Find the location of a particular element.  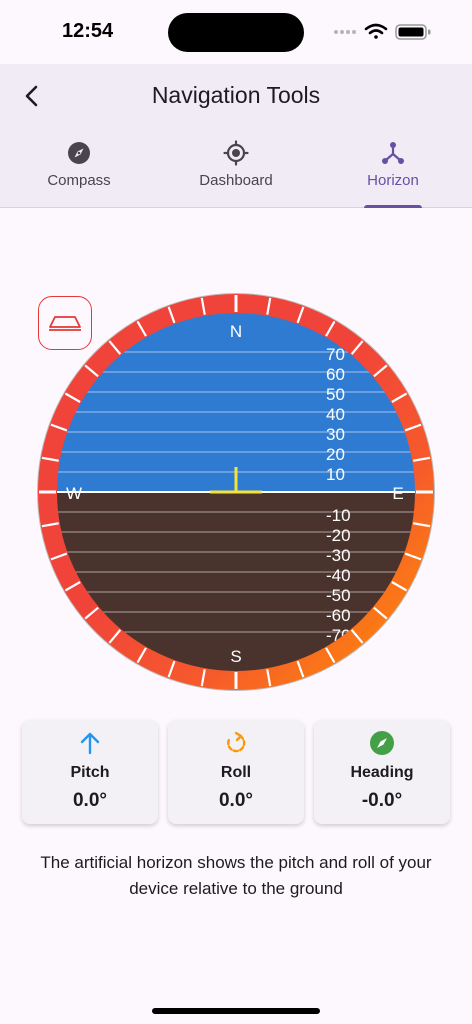

heading-card: Heading -0.0° is located at coordinates (382, 772).